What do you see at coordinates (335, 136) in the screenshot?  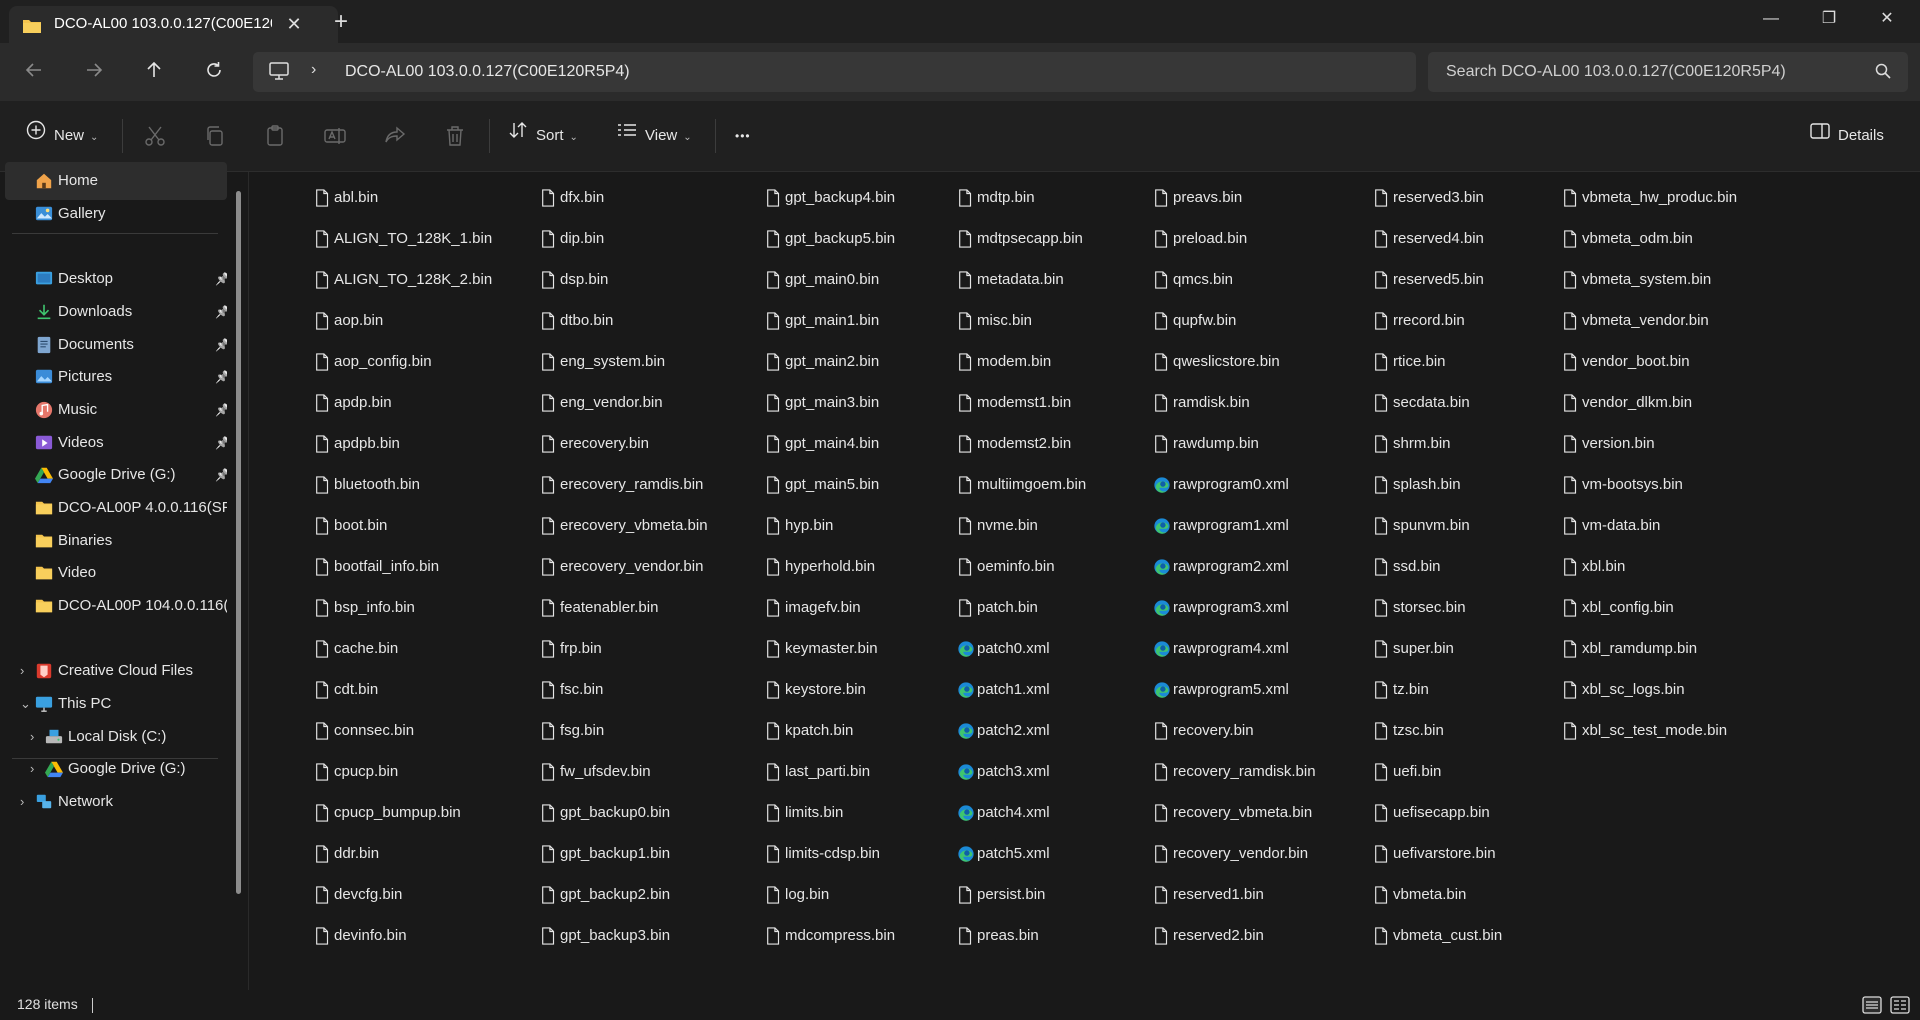 I see `rename-icon` at bounding box center [335, 136].